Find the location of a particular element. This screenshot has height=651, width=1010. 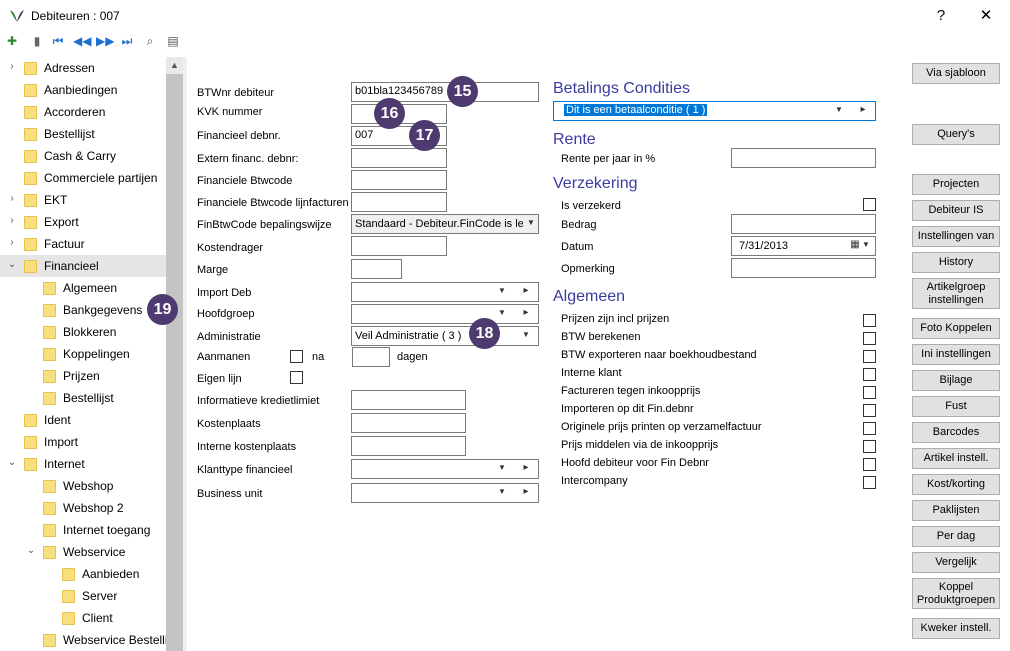

tree-item: Prijzen is located at coordinates (83, 376).